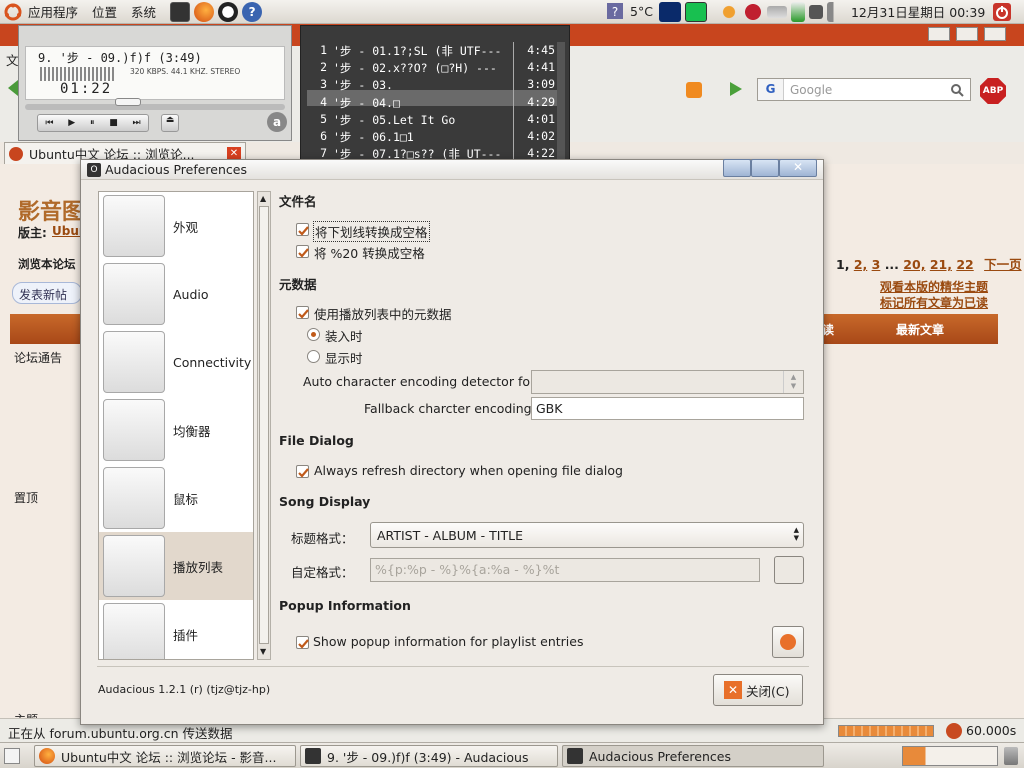 The image size is (1024, 768). Describe the element at coordinates (204, 11) in the screenshot. I see `firefox-icon` at that location.